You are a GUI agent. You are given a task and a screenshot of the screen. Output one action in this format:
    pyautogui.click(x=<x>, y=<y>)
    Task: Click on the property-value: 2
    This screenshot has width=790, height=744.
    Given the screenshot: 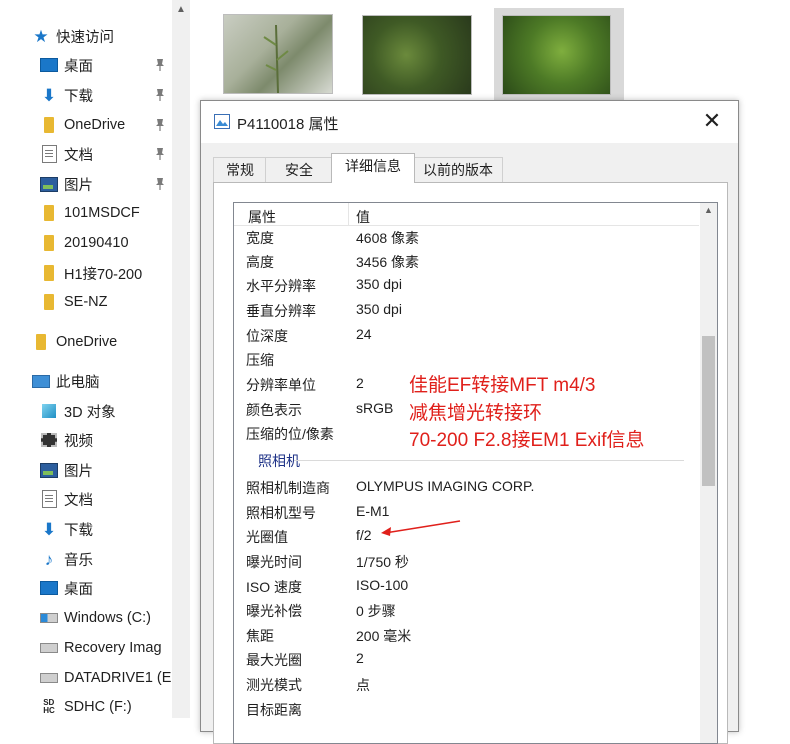 What is the action you would take?
    pyautogui.click(x=360, y=383)
    